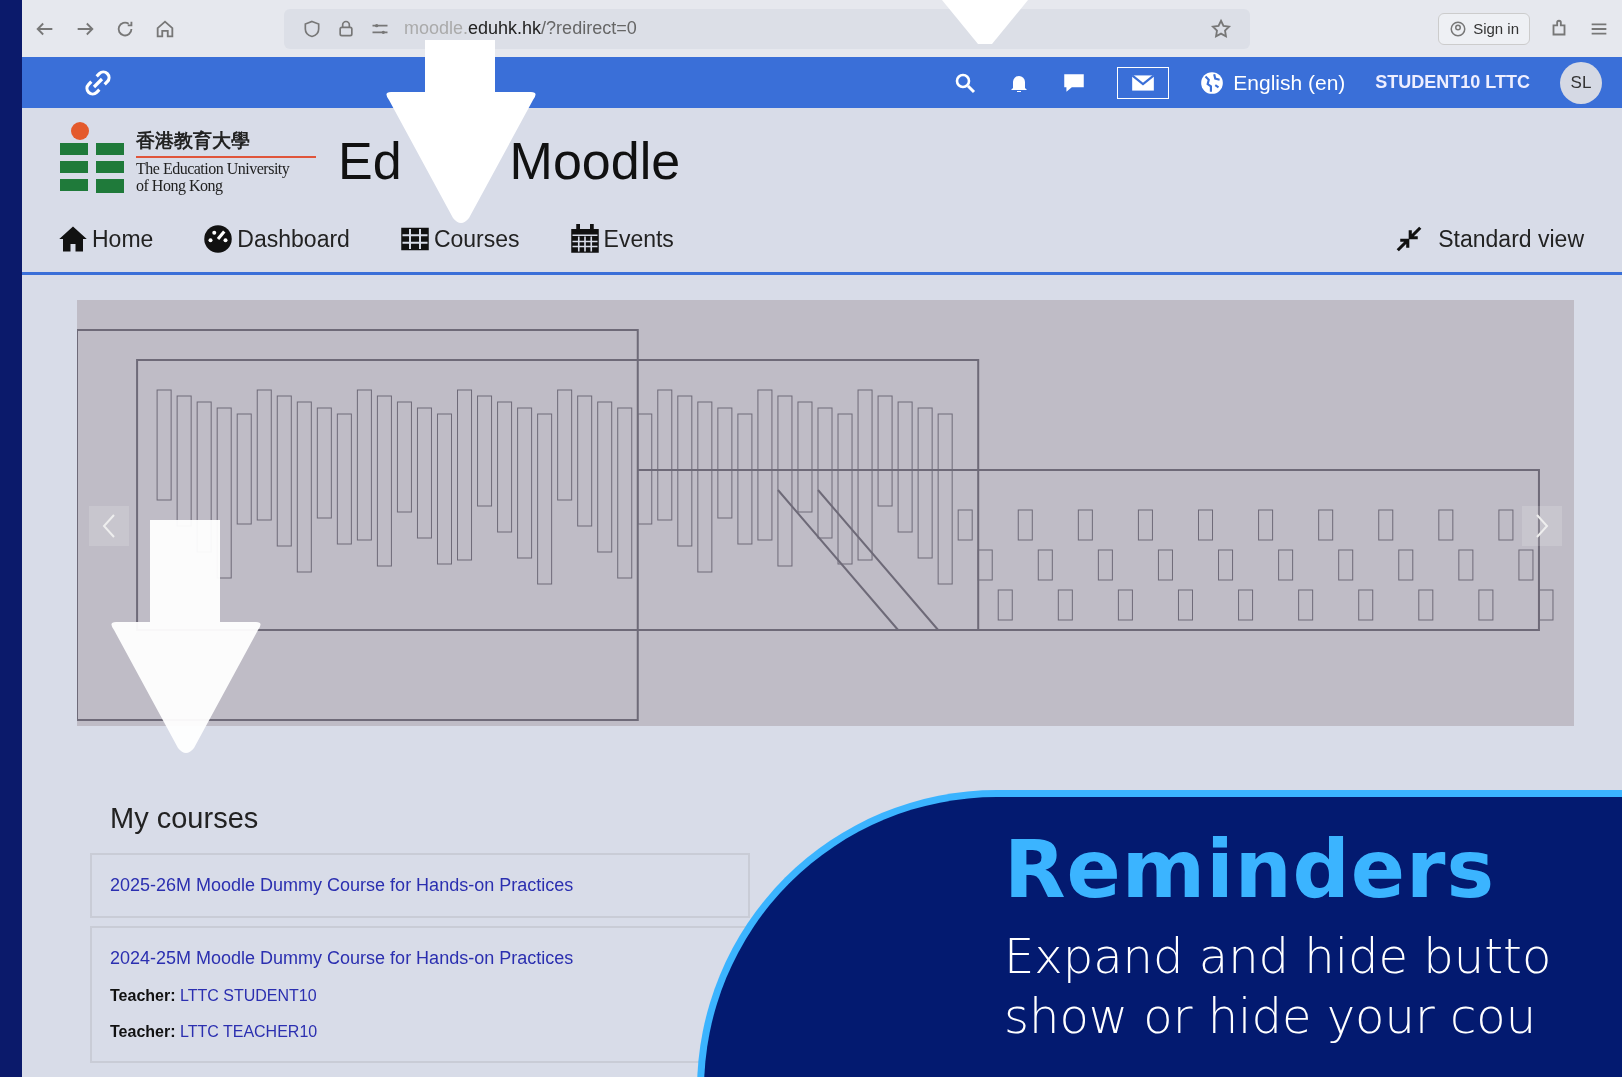  I want to click on globe-icon, so click(1212, 82).